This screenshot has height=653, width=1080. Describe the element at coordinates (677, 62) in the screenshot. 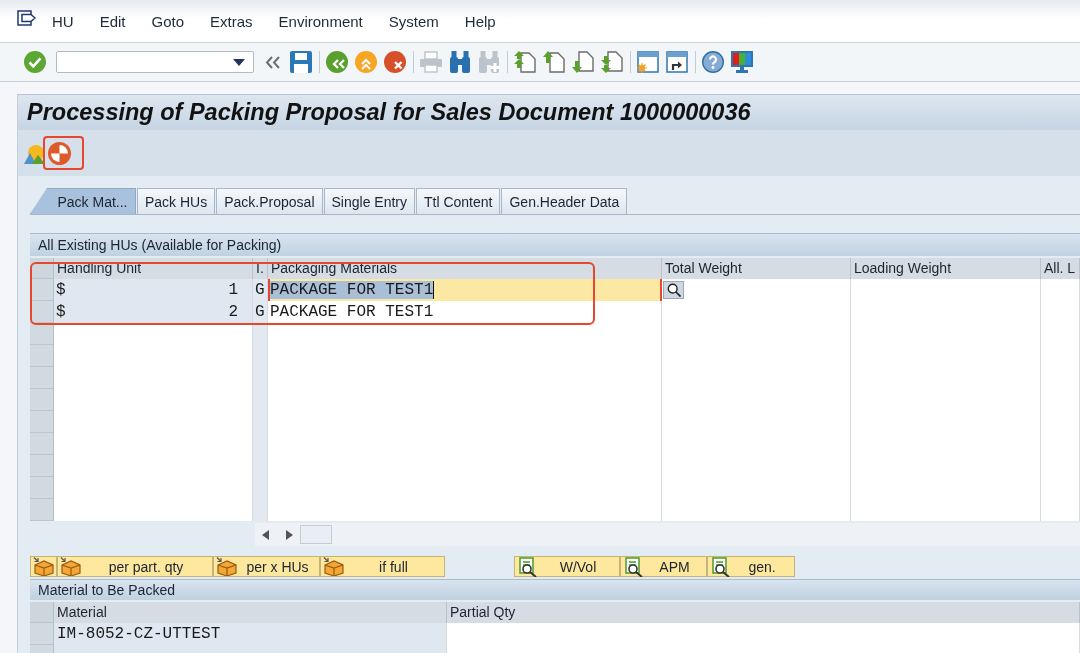

I see `shortcut-window-icon` at that location.